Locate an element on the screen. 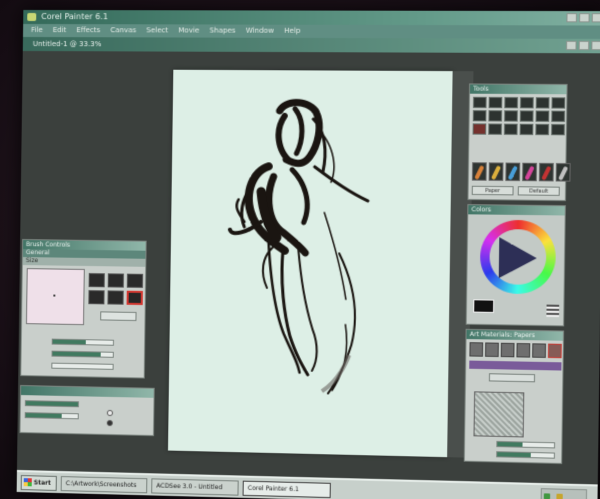 The image size is (600, 499). brush-dab-round-icon is located at coordinates (96, 280).